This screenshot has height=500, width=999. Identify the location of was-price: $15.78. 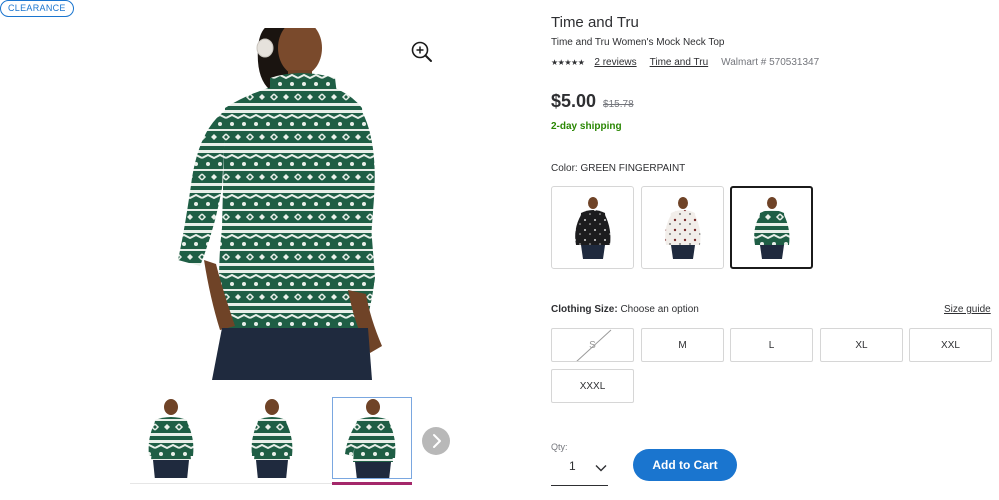
(618, 104).